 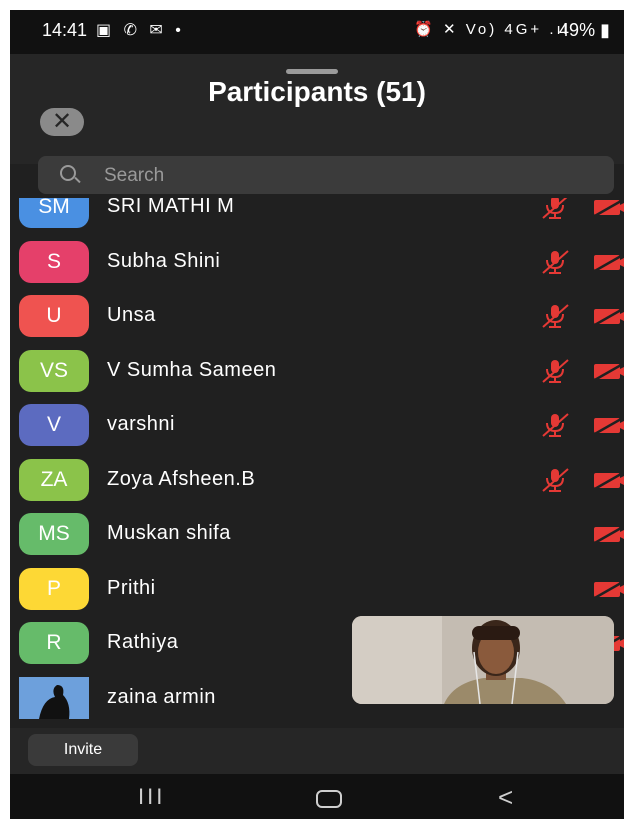 I want to click on avatar: P, so click(x=54, y=588).